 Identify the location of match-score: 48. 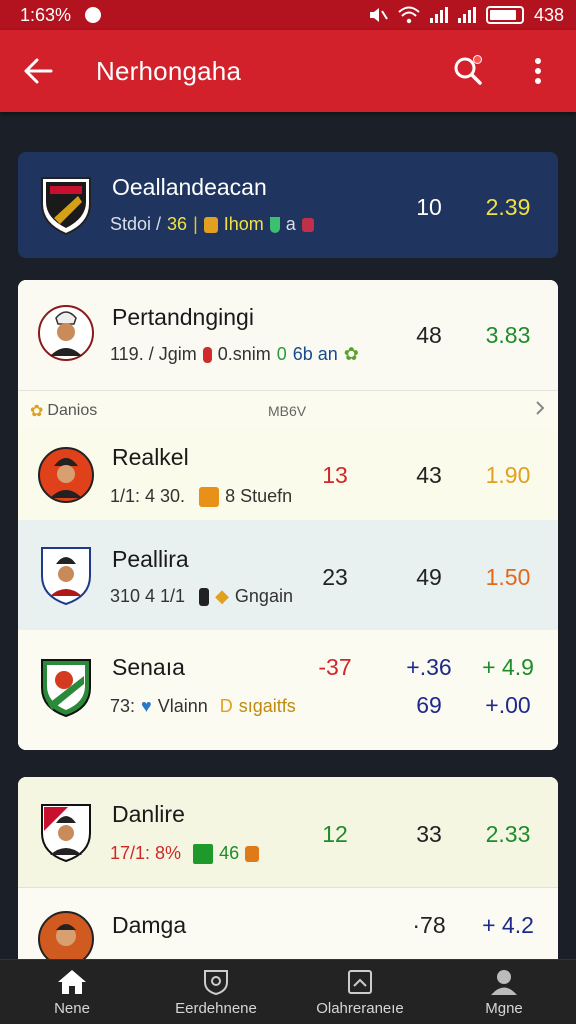
(429, 335).